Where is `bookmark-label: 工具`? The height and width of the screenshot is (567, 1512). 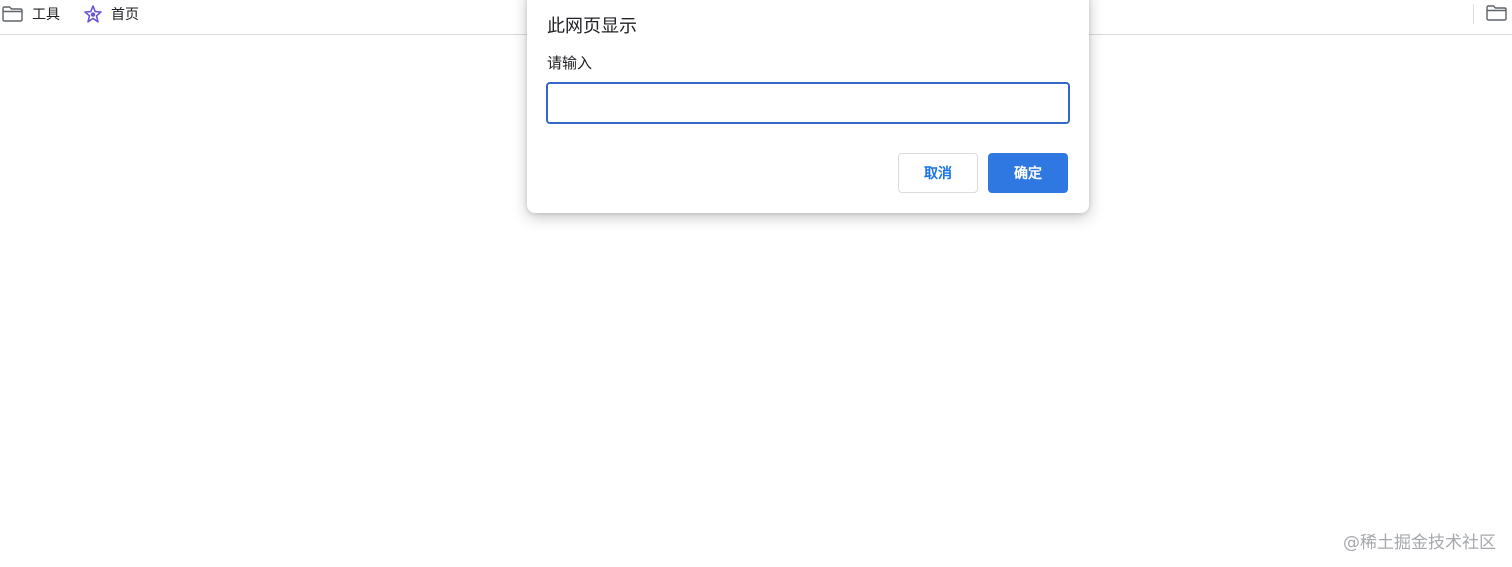 bookmark-label: 工具 is located at coordinates (46, 15).